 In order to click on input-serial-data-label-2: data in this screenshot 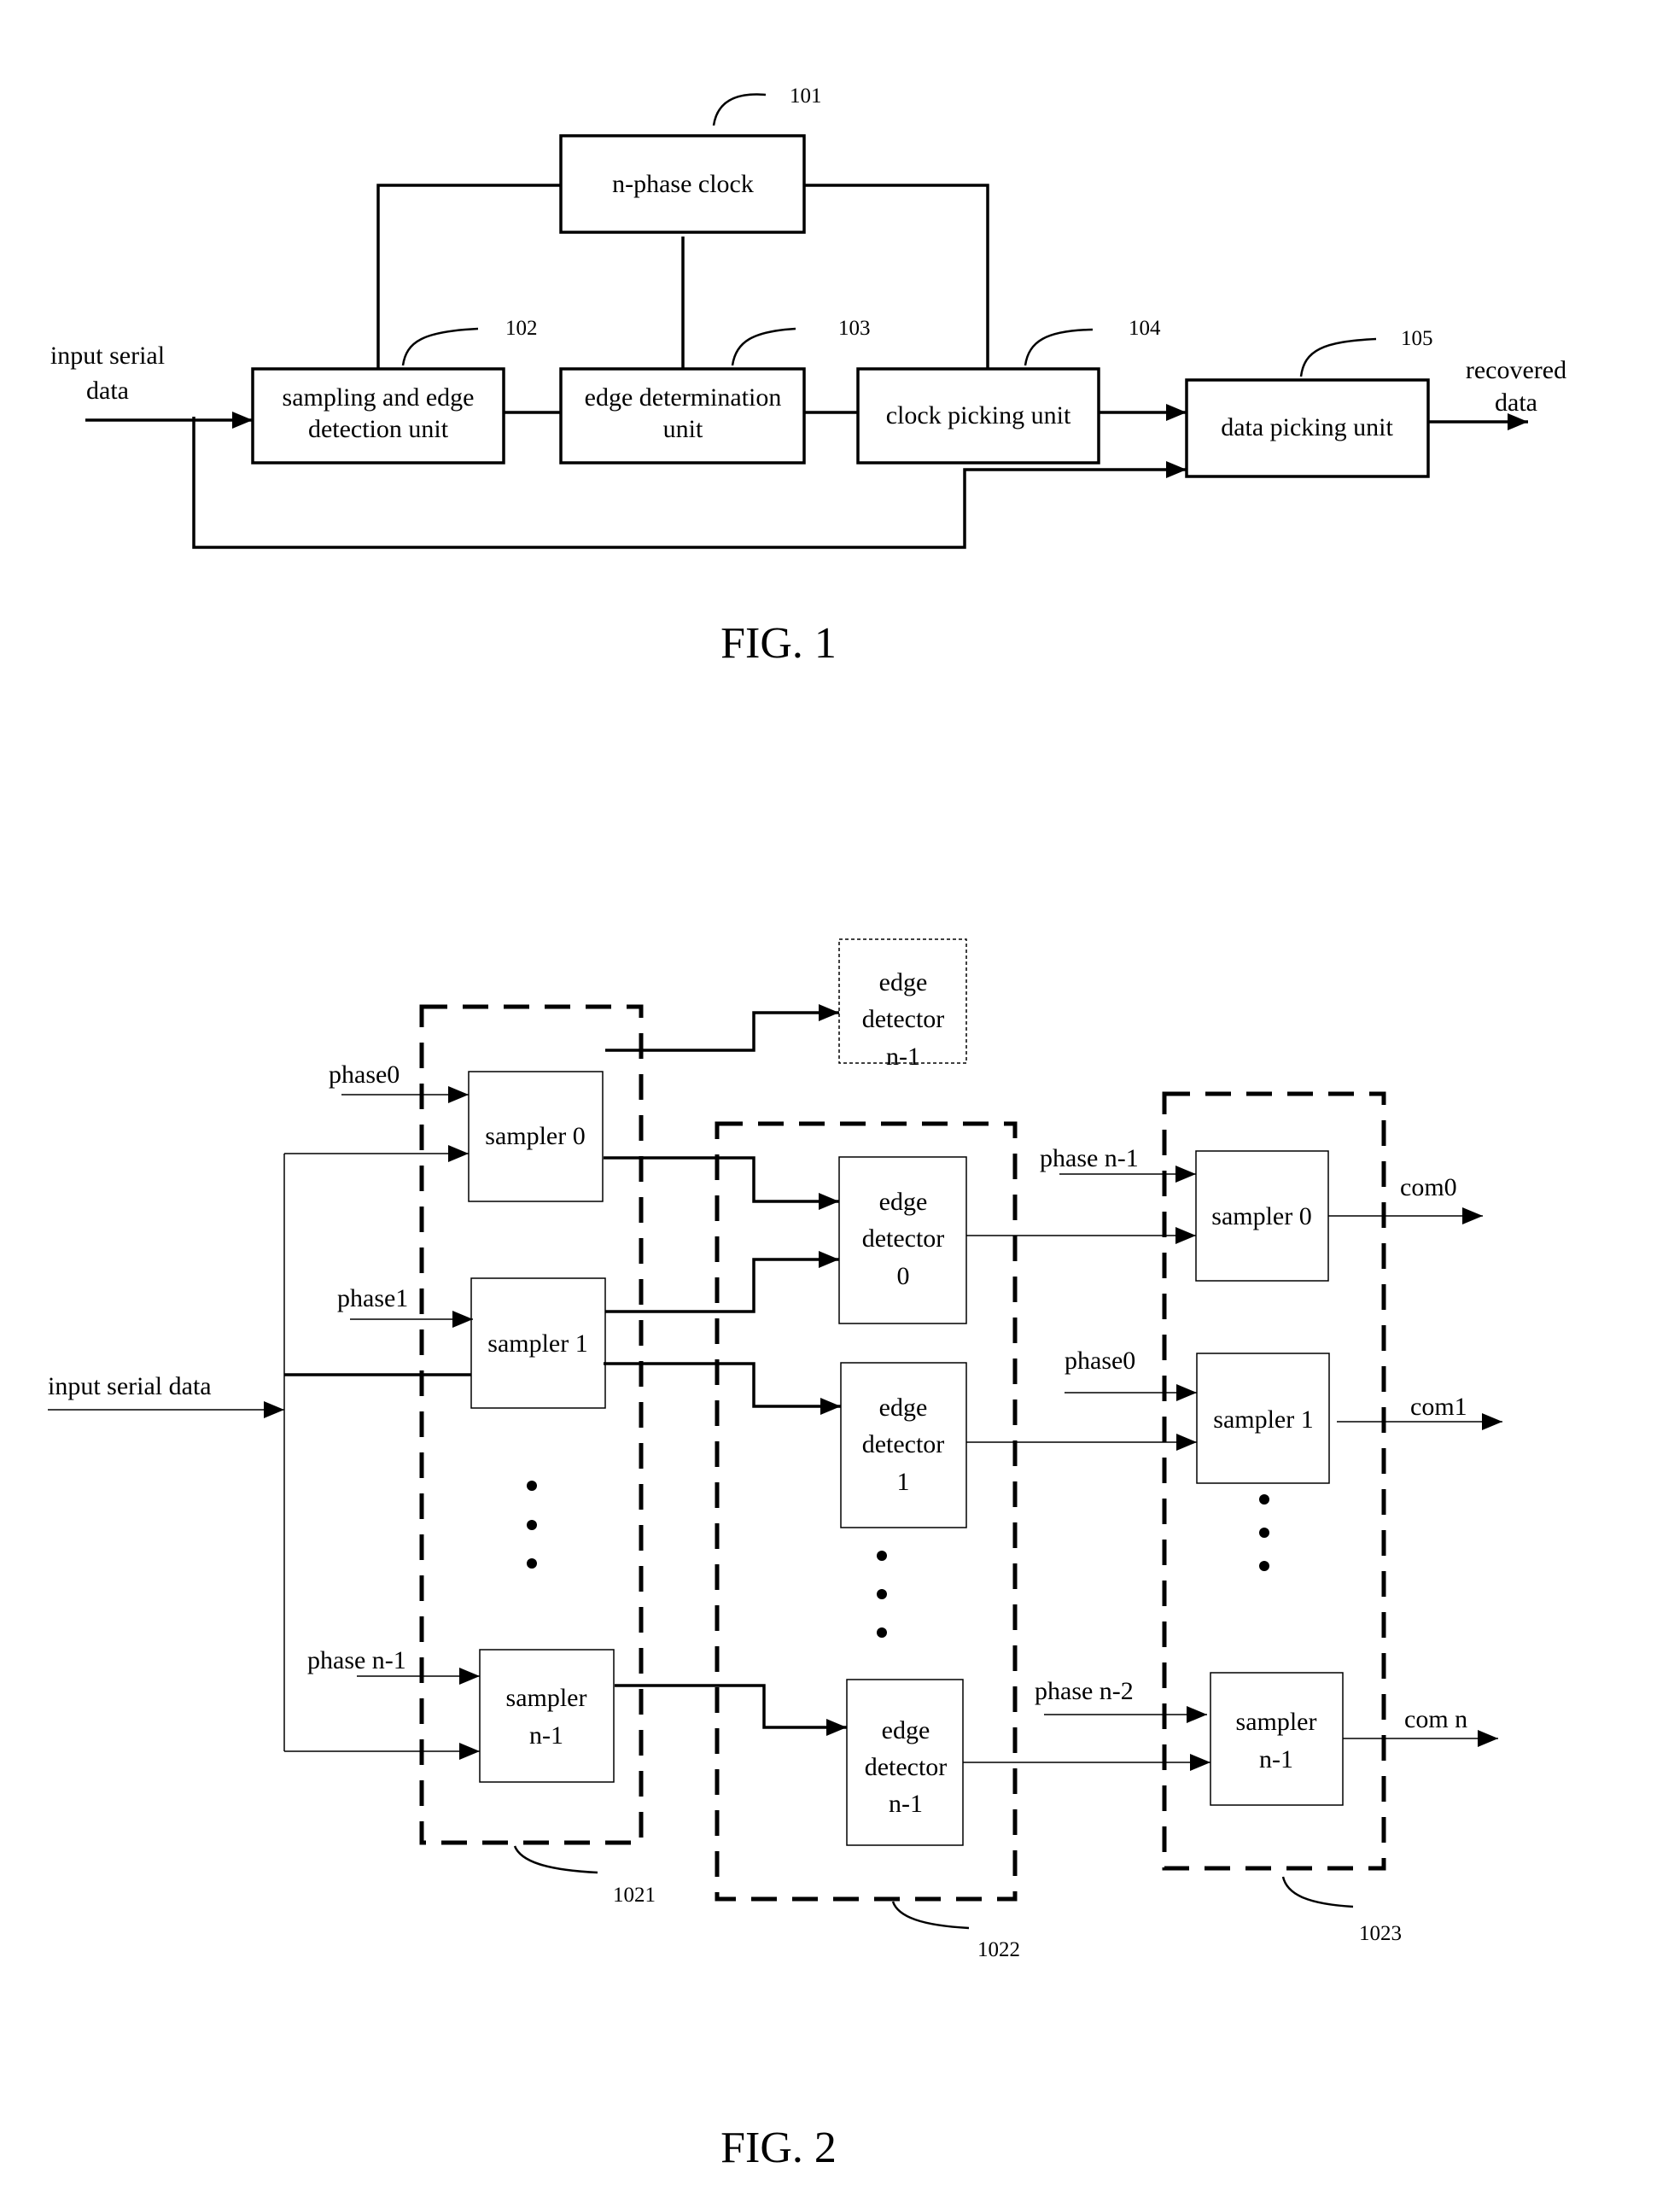, I will do `click(107, 391)`.